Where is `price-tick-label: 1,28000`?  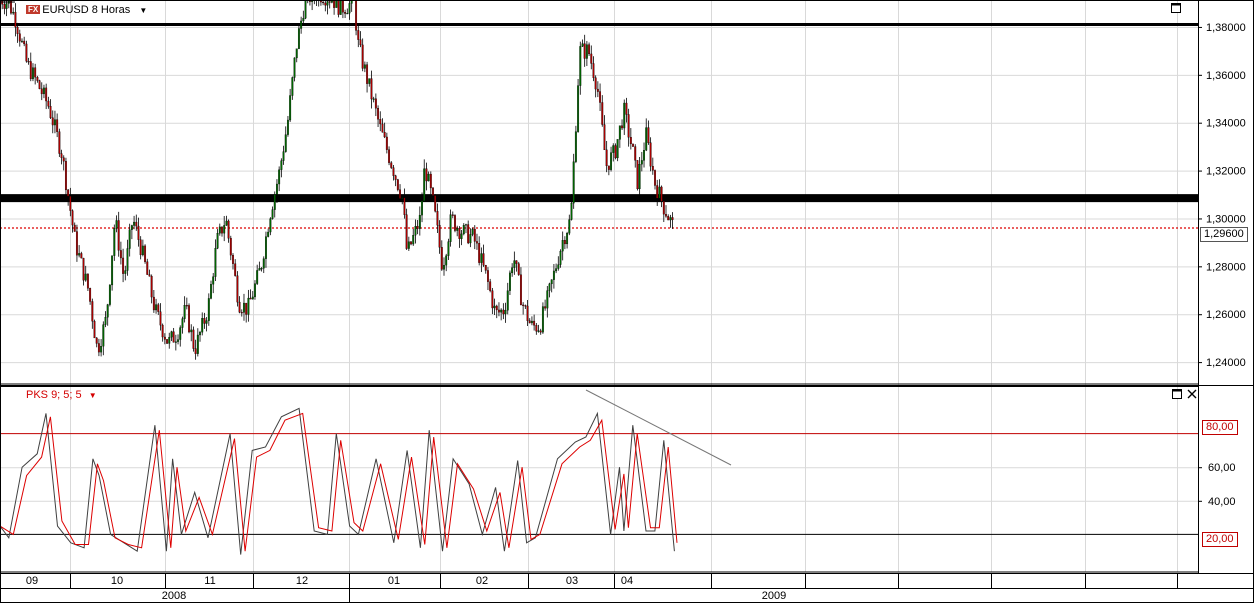
price-tick-label: 1,28000 is located at coordinates (1226, 267).